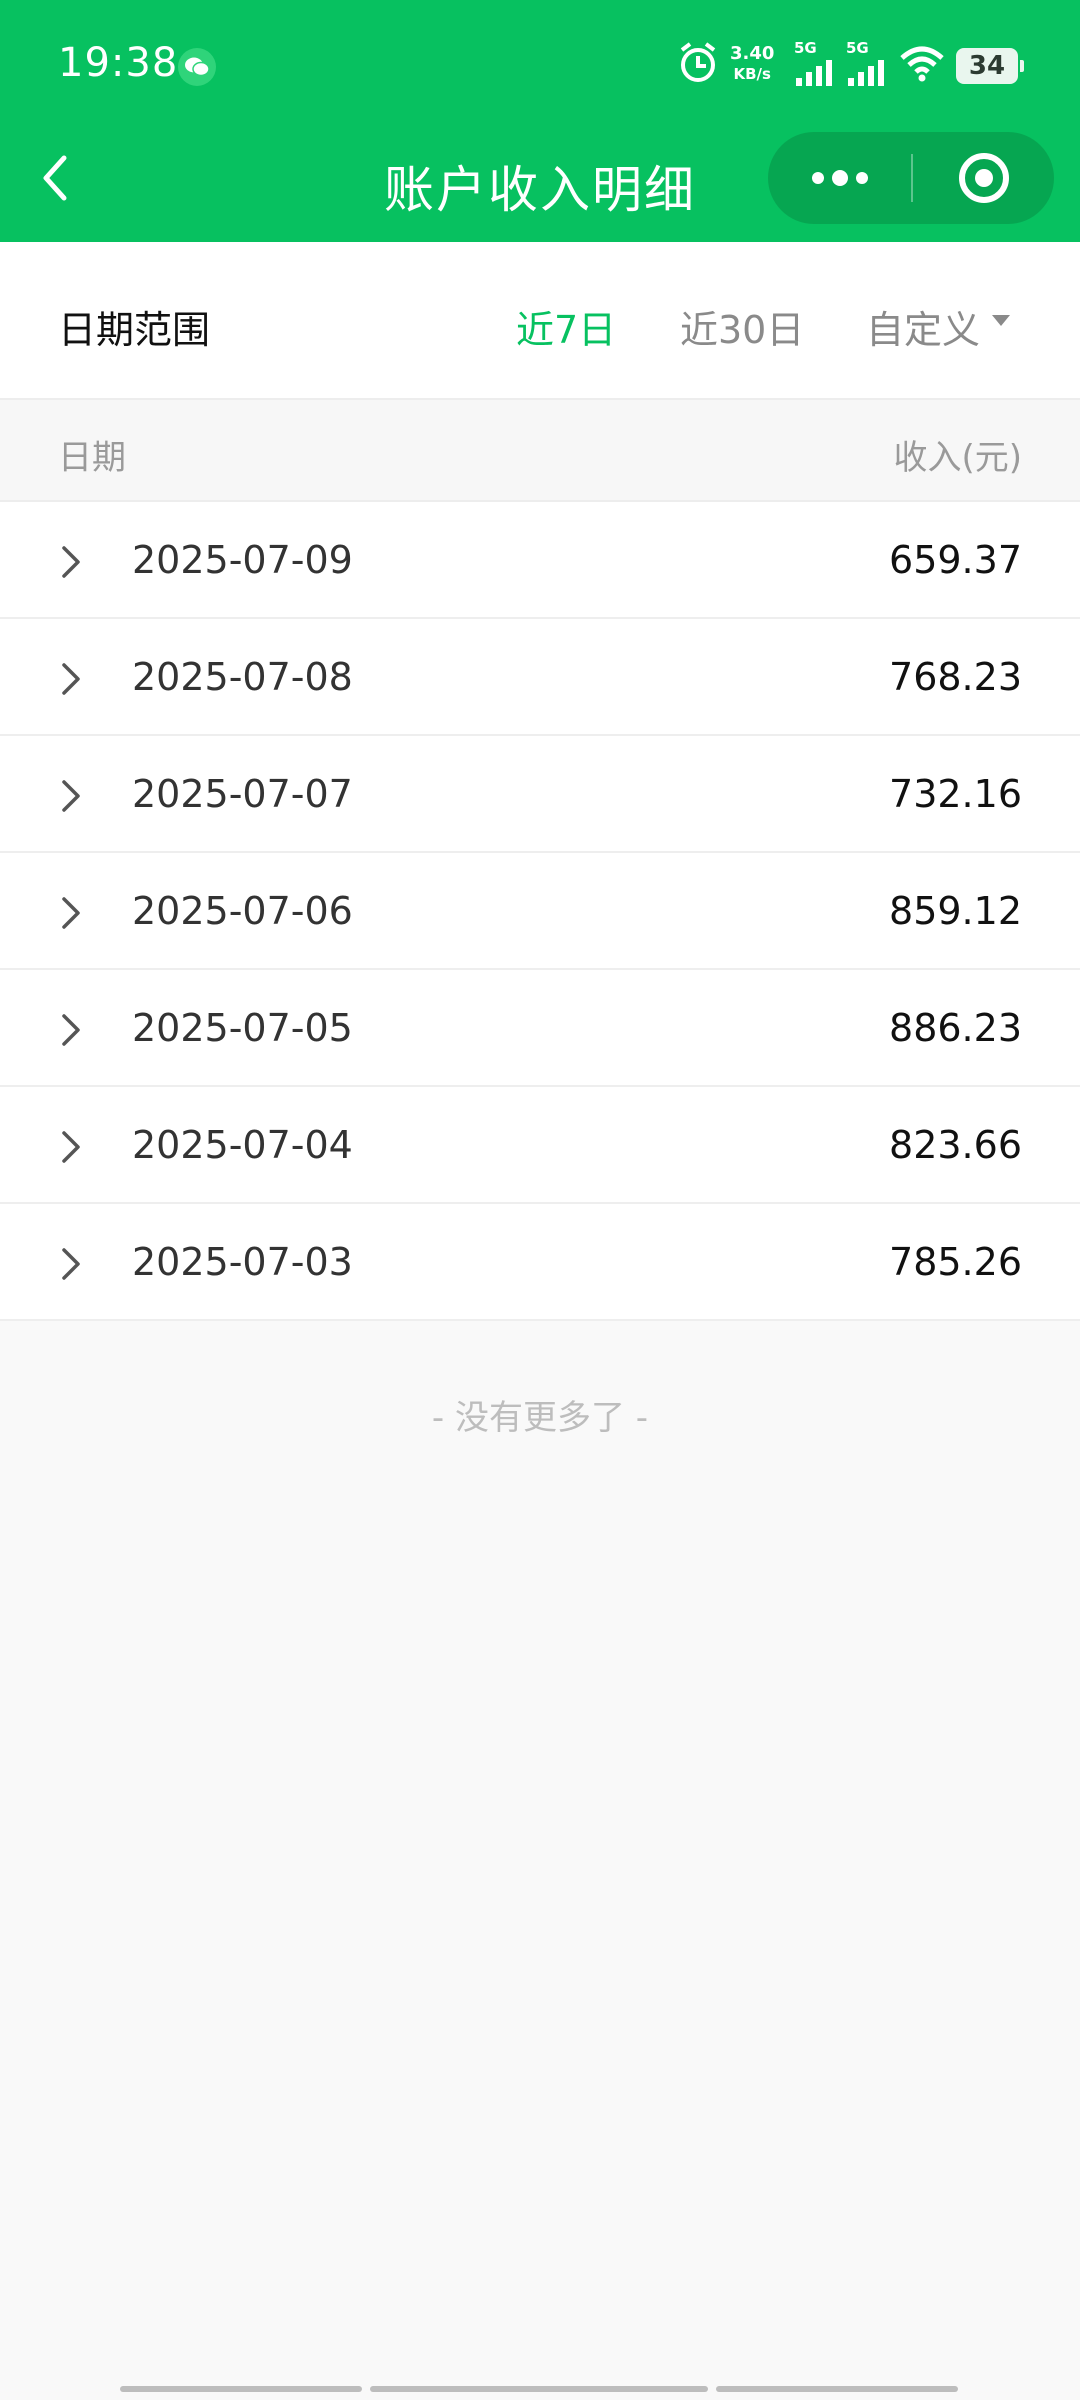 The height and width of the screenshot is (2400, 1080). Describe the element at coordinates (955, 1262) in the screenshot. I see `row-amount: 785.26` at that location.